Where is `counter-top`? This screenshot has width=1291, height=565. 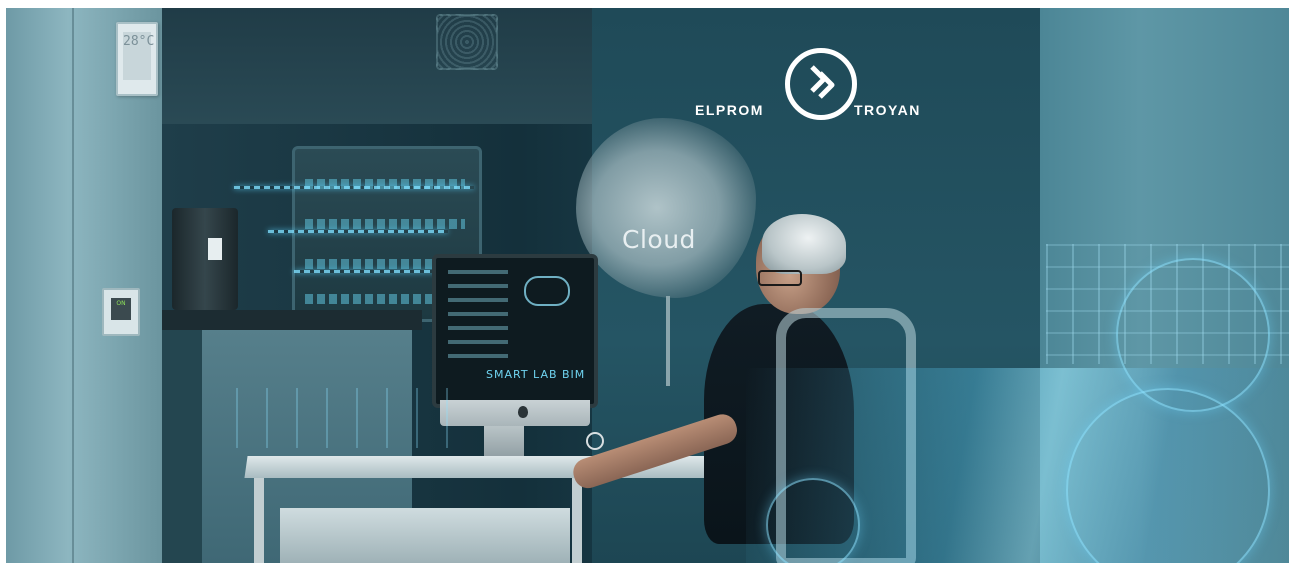 counter-top is located at coordinates (292, 320).